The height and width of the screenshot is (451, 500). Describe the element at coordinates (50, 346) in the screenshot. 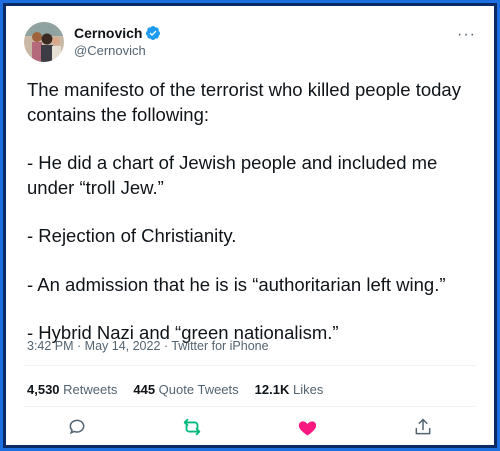

I see `tweet-time: 3:42 PM` at that location.